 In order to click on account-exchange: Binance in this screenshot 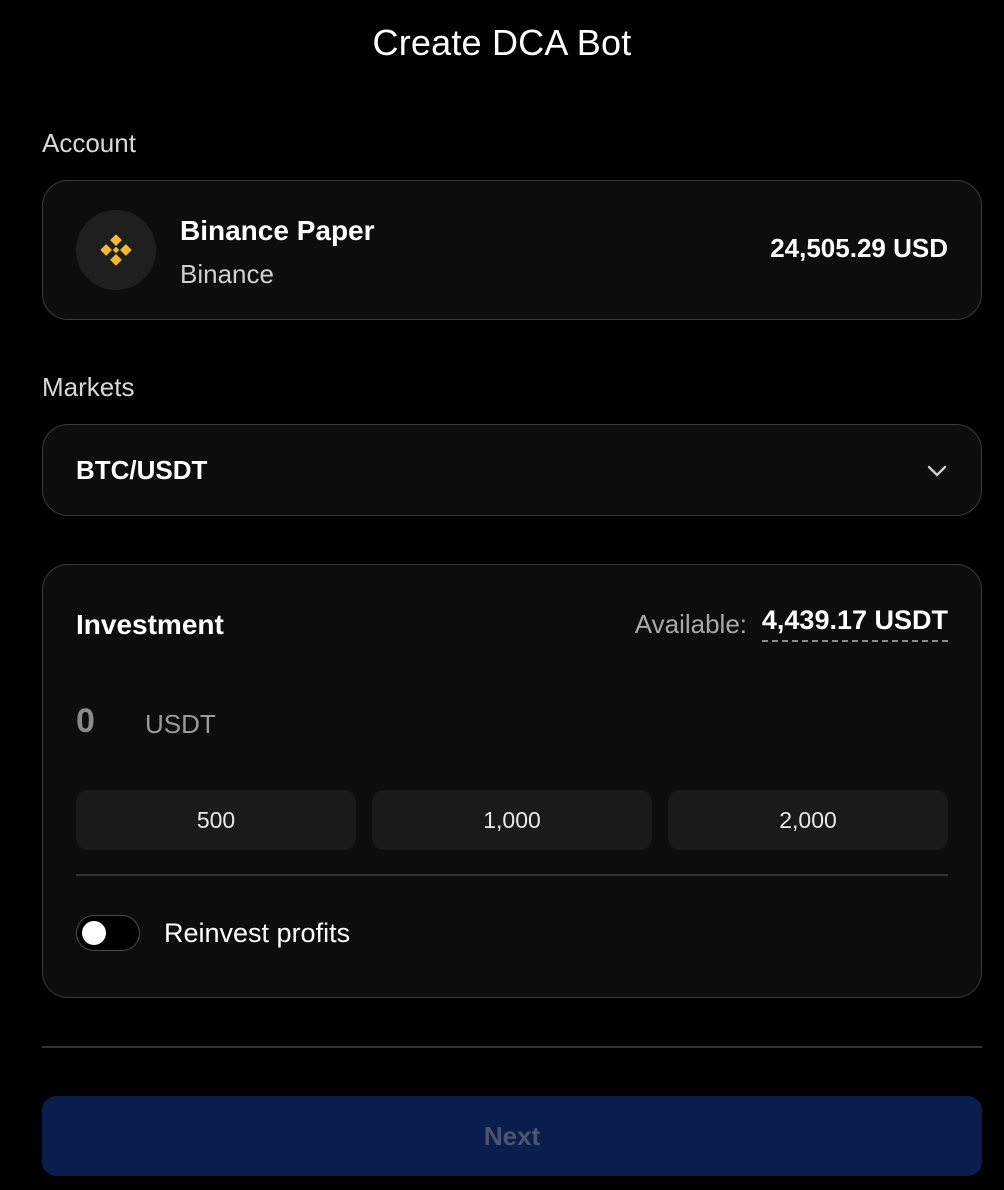, I will do `click(227, 274)`.